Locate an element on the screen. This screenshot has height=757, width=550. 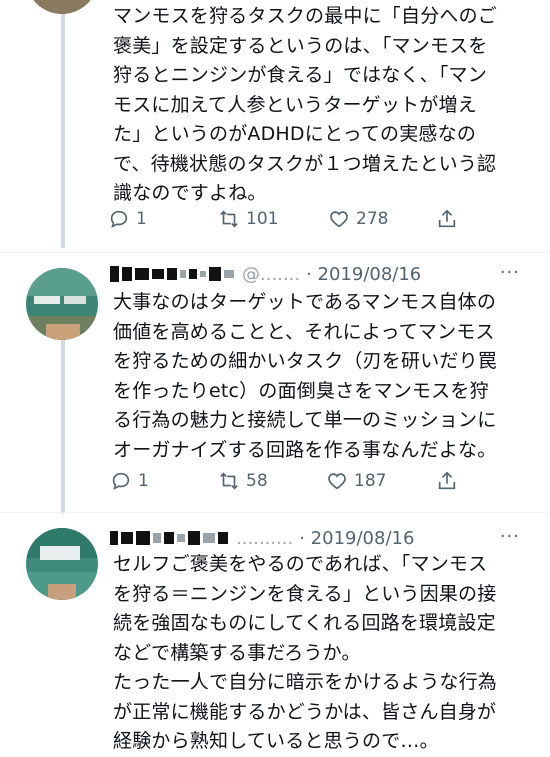
retweet-button: 101 is located at coordinates (248, 219).